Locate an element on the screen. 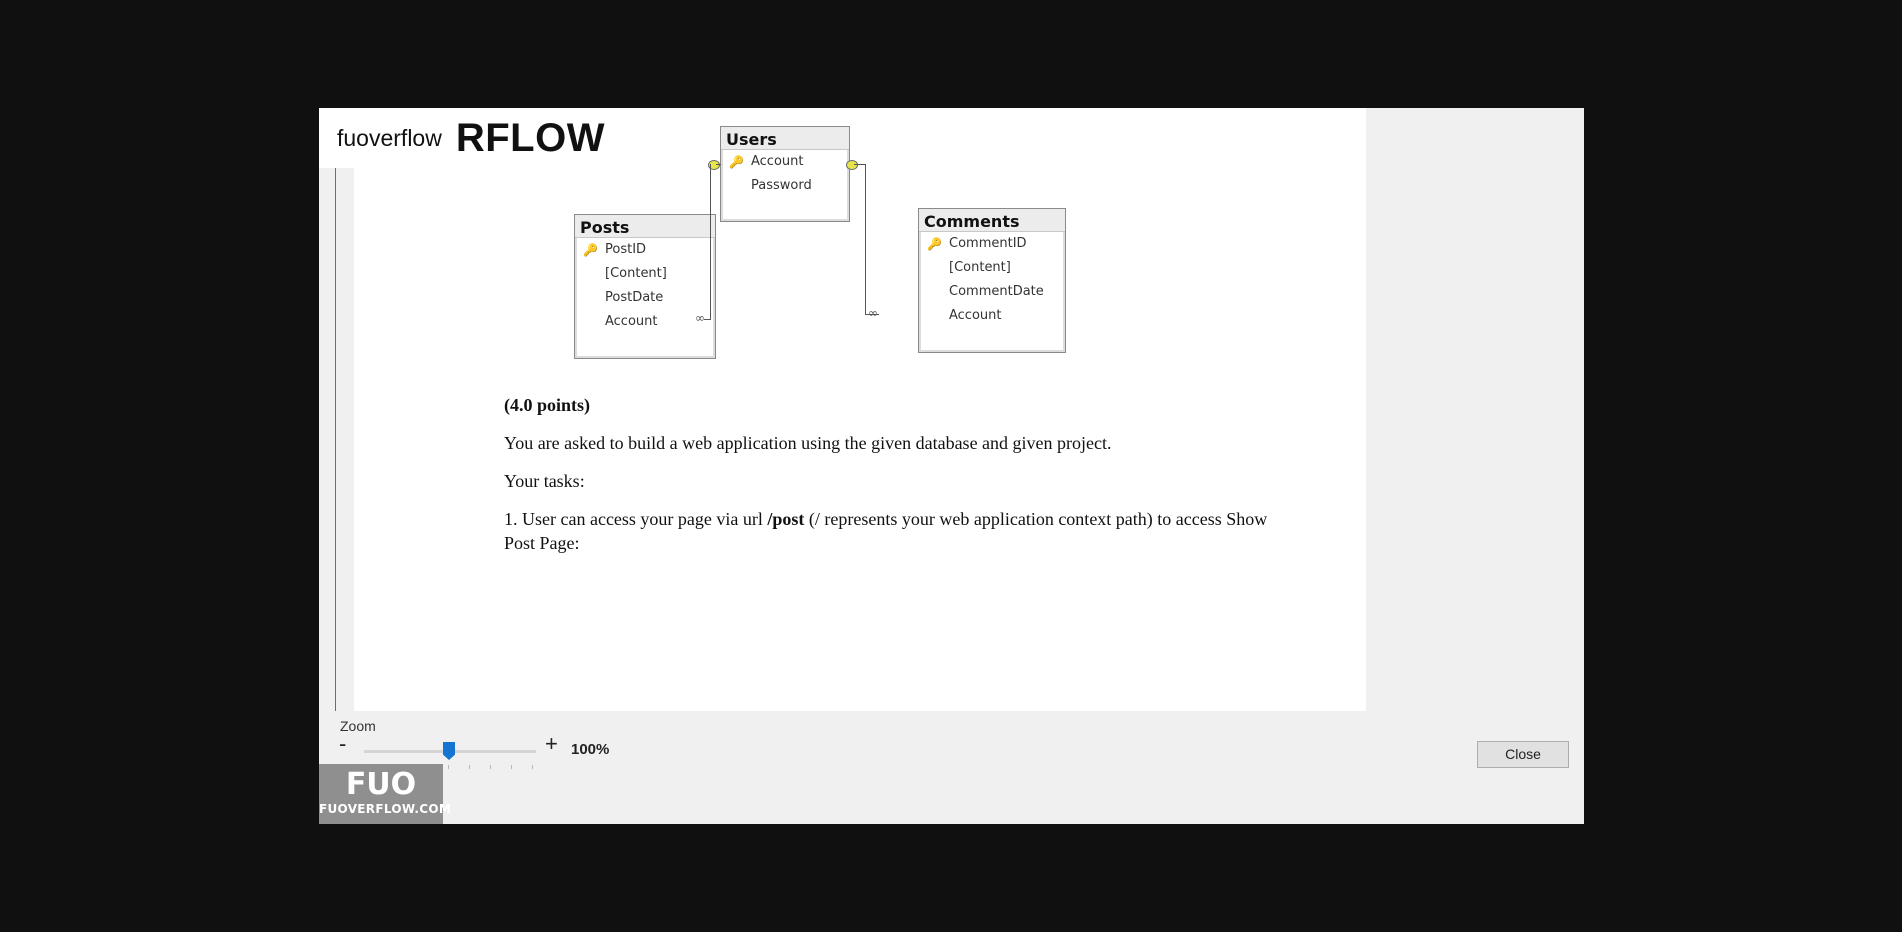 The image size is (1902, 932). posts-field-account: Account is located at coordinates (645, 322).